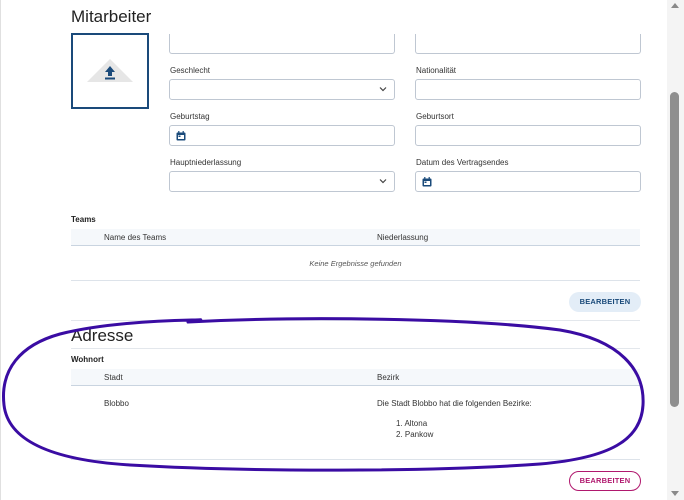 This screenshot has height=500, width=684. Describe the element at coordinates (355, 237) in the screenshot. I see `teams-table-header: Name des Teams Niederlassung` at that location.